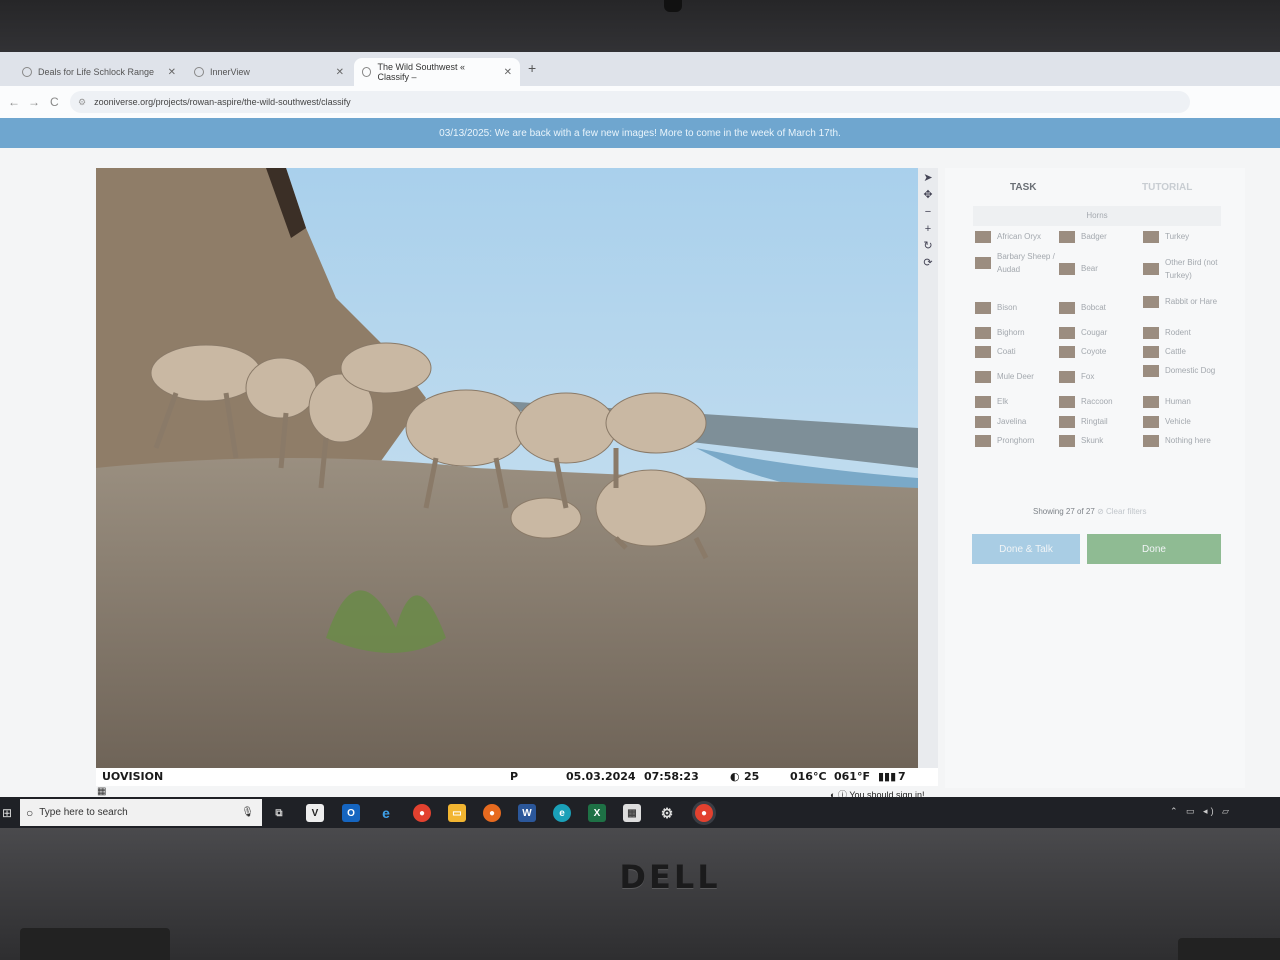  I want to click on edge-icon: e, so click(562, 813).